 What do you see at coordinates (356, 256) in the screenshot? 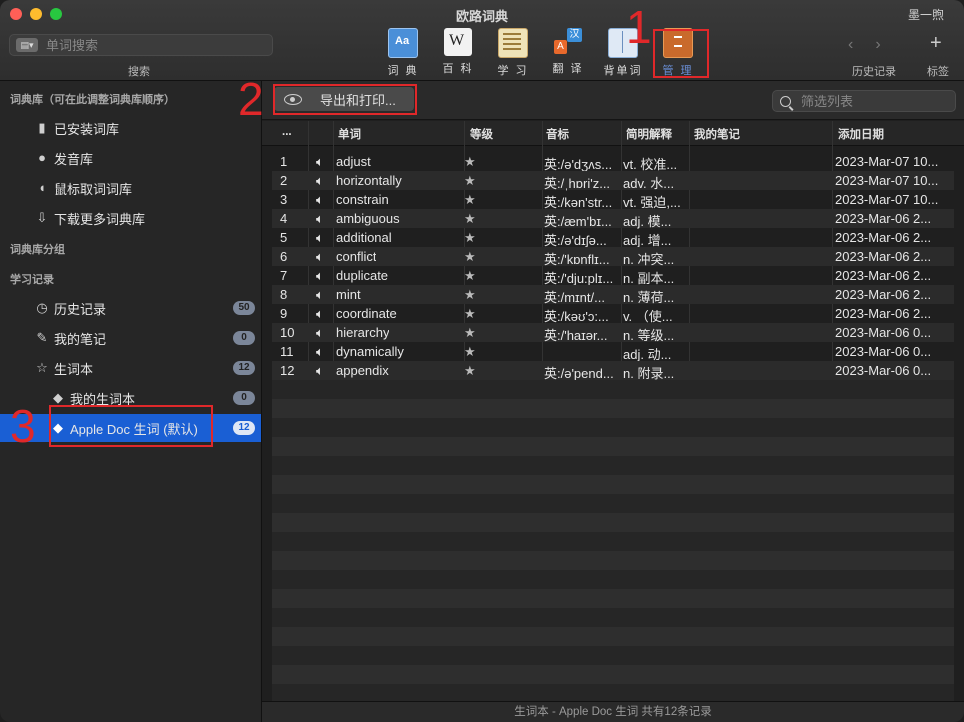
I see `row-word: conflict` at bounding box center [356, 256].